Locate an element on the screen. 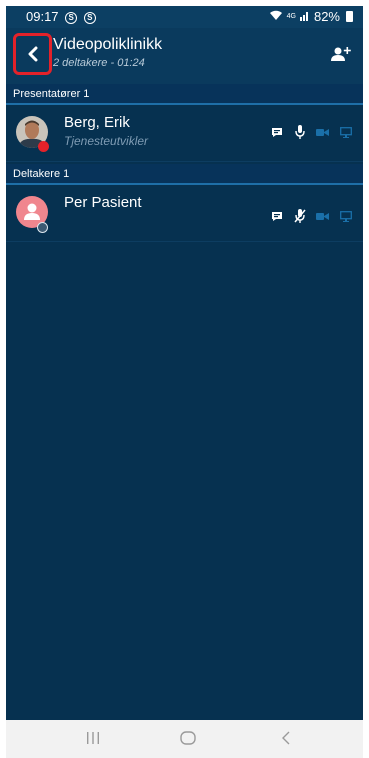 This screenshot has width=369, height=758. add-participant-icon is located at coordinates (341, 54).